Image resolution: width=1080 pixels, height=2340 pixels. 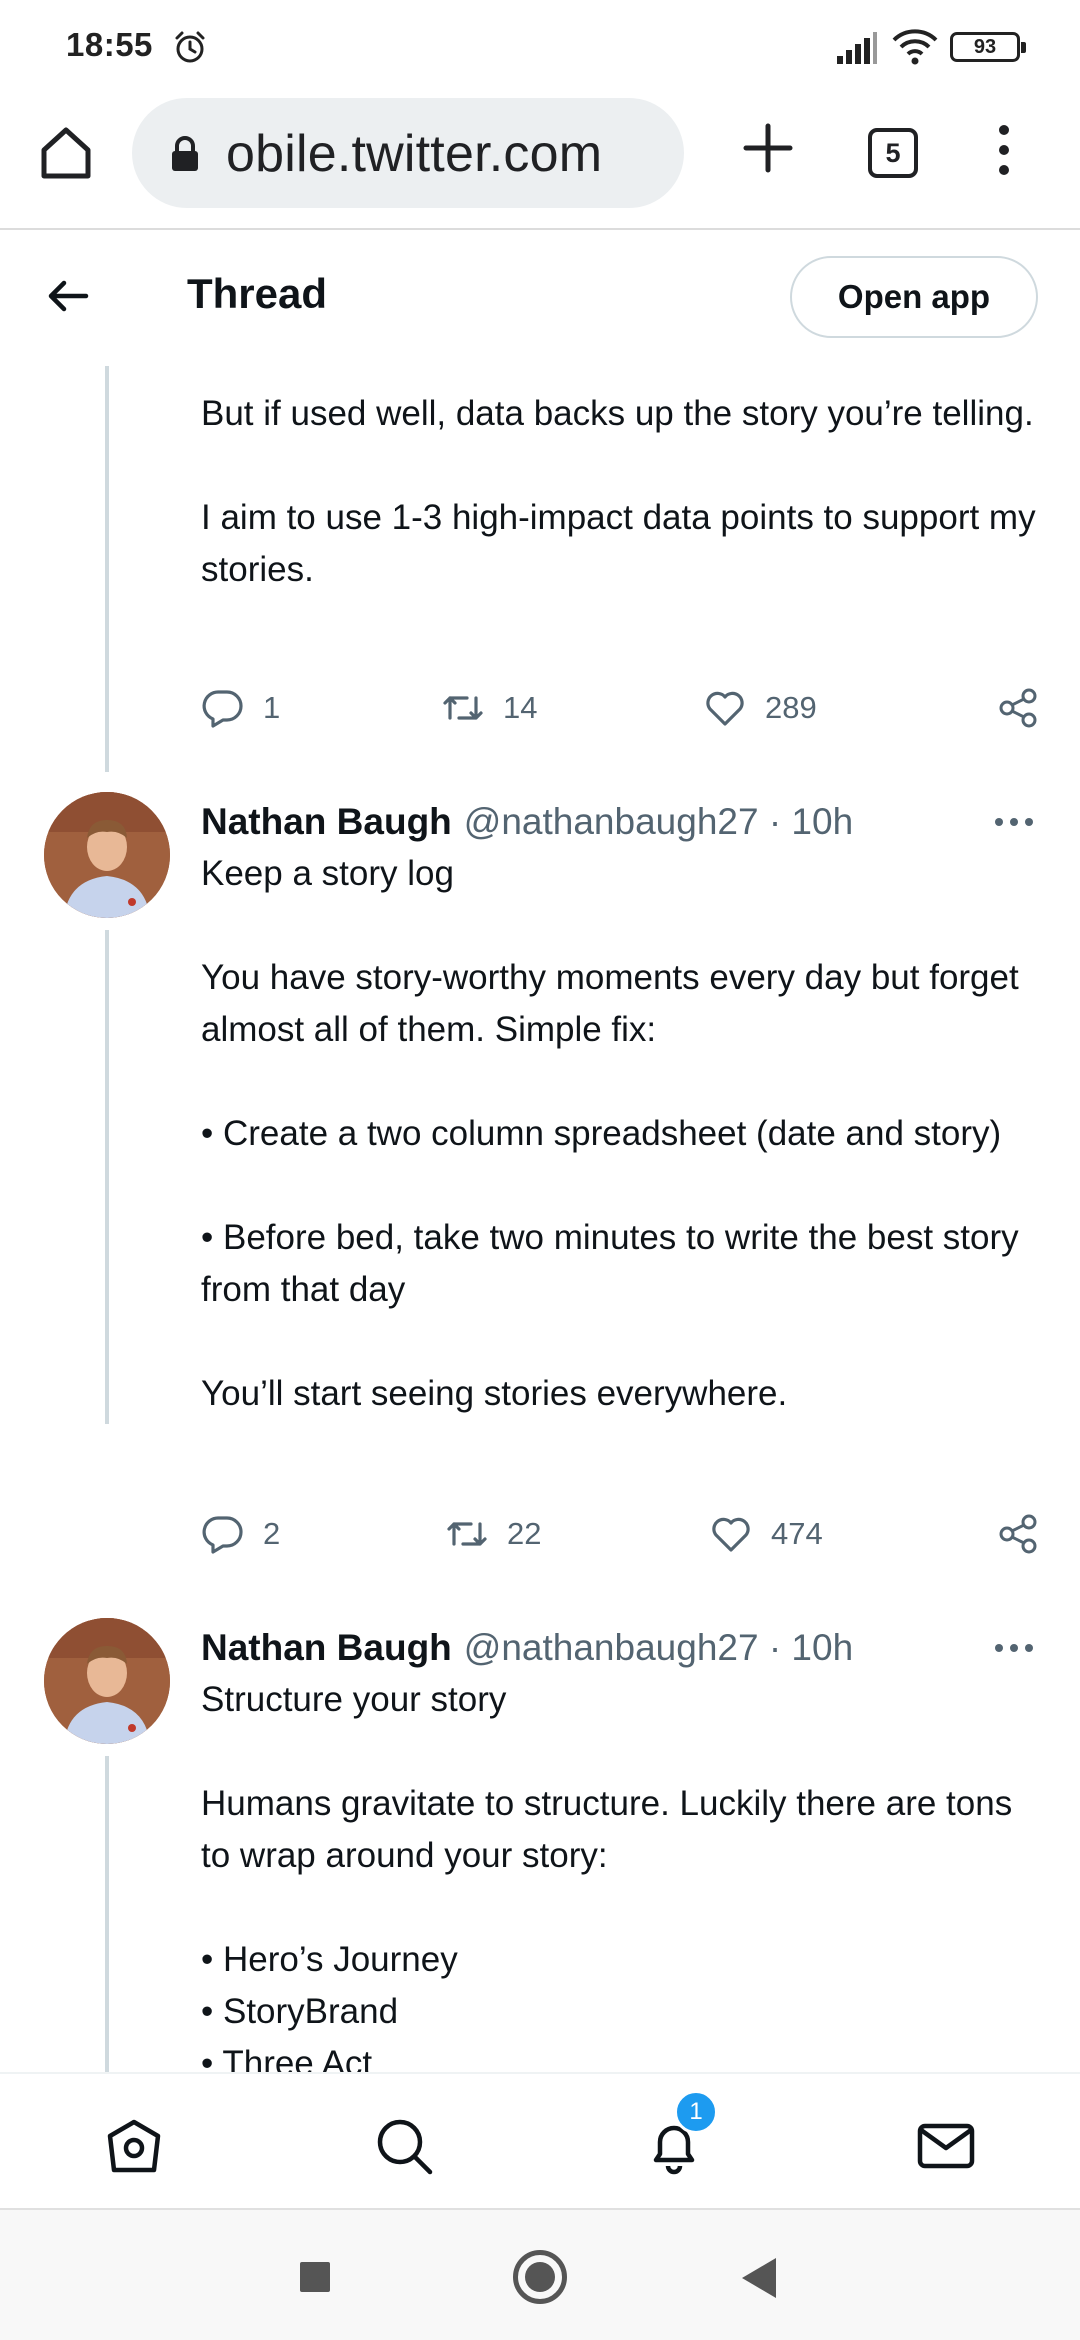 I want to click on page-title: Thread, so click(x=257, y=293).